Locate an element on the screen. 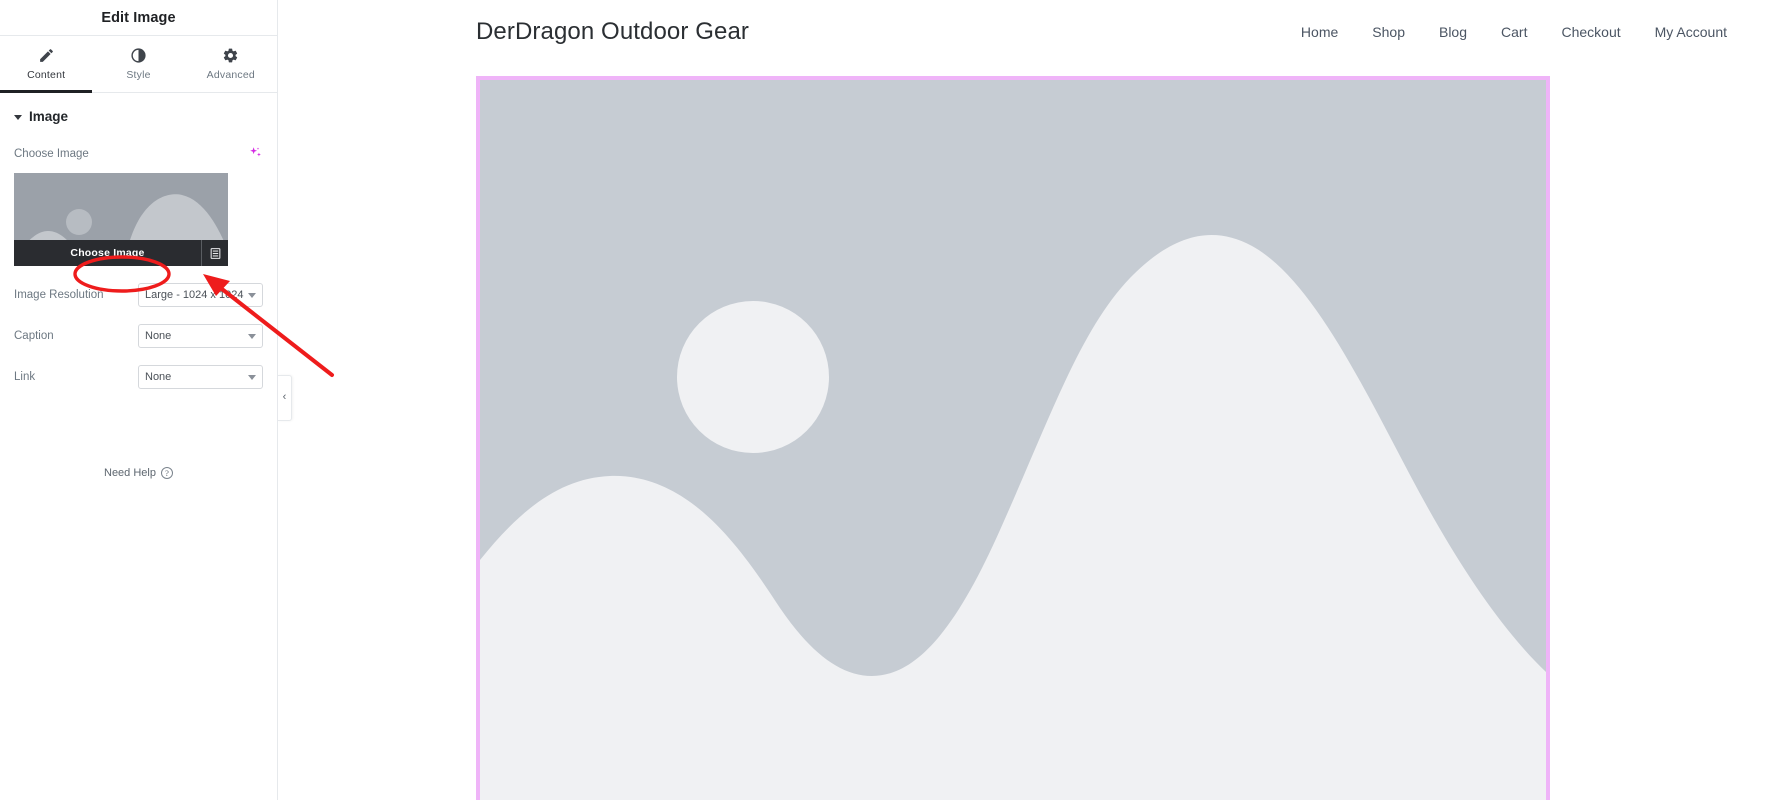 The width and height of the screenshot is (1789, 800). caption-select: None is located at coordinates (200, 336).